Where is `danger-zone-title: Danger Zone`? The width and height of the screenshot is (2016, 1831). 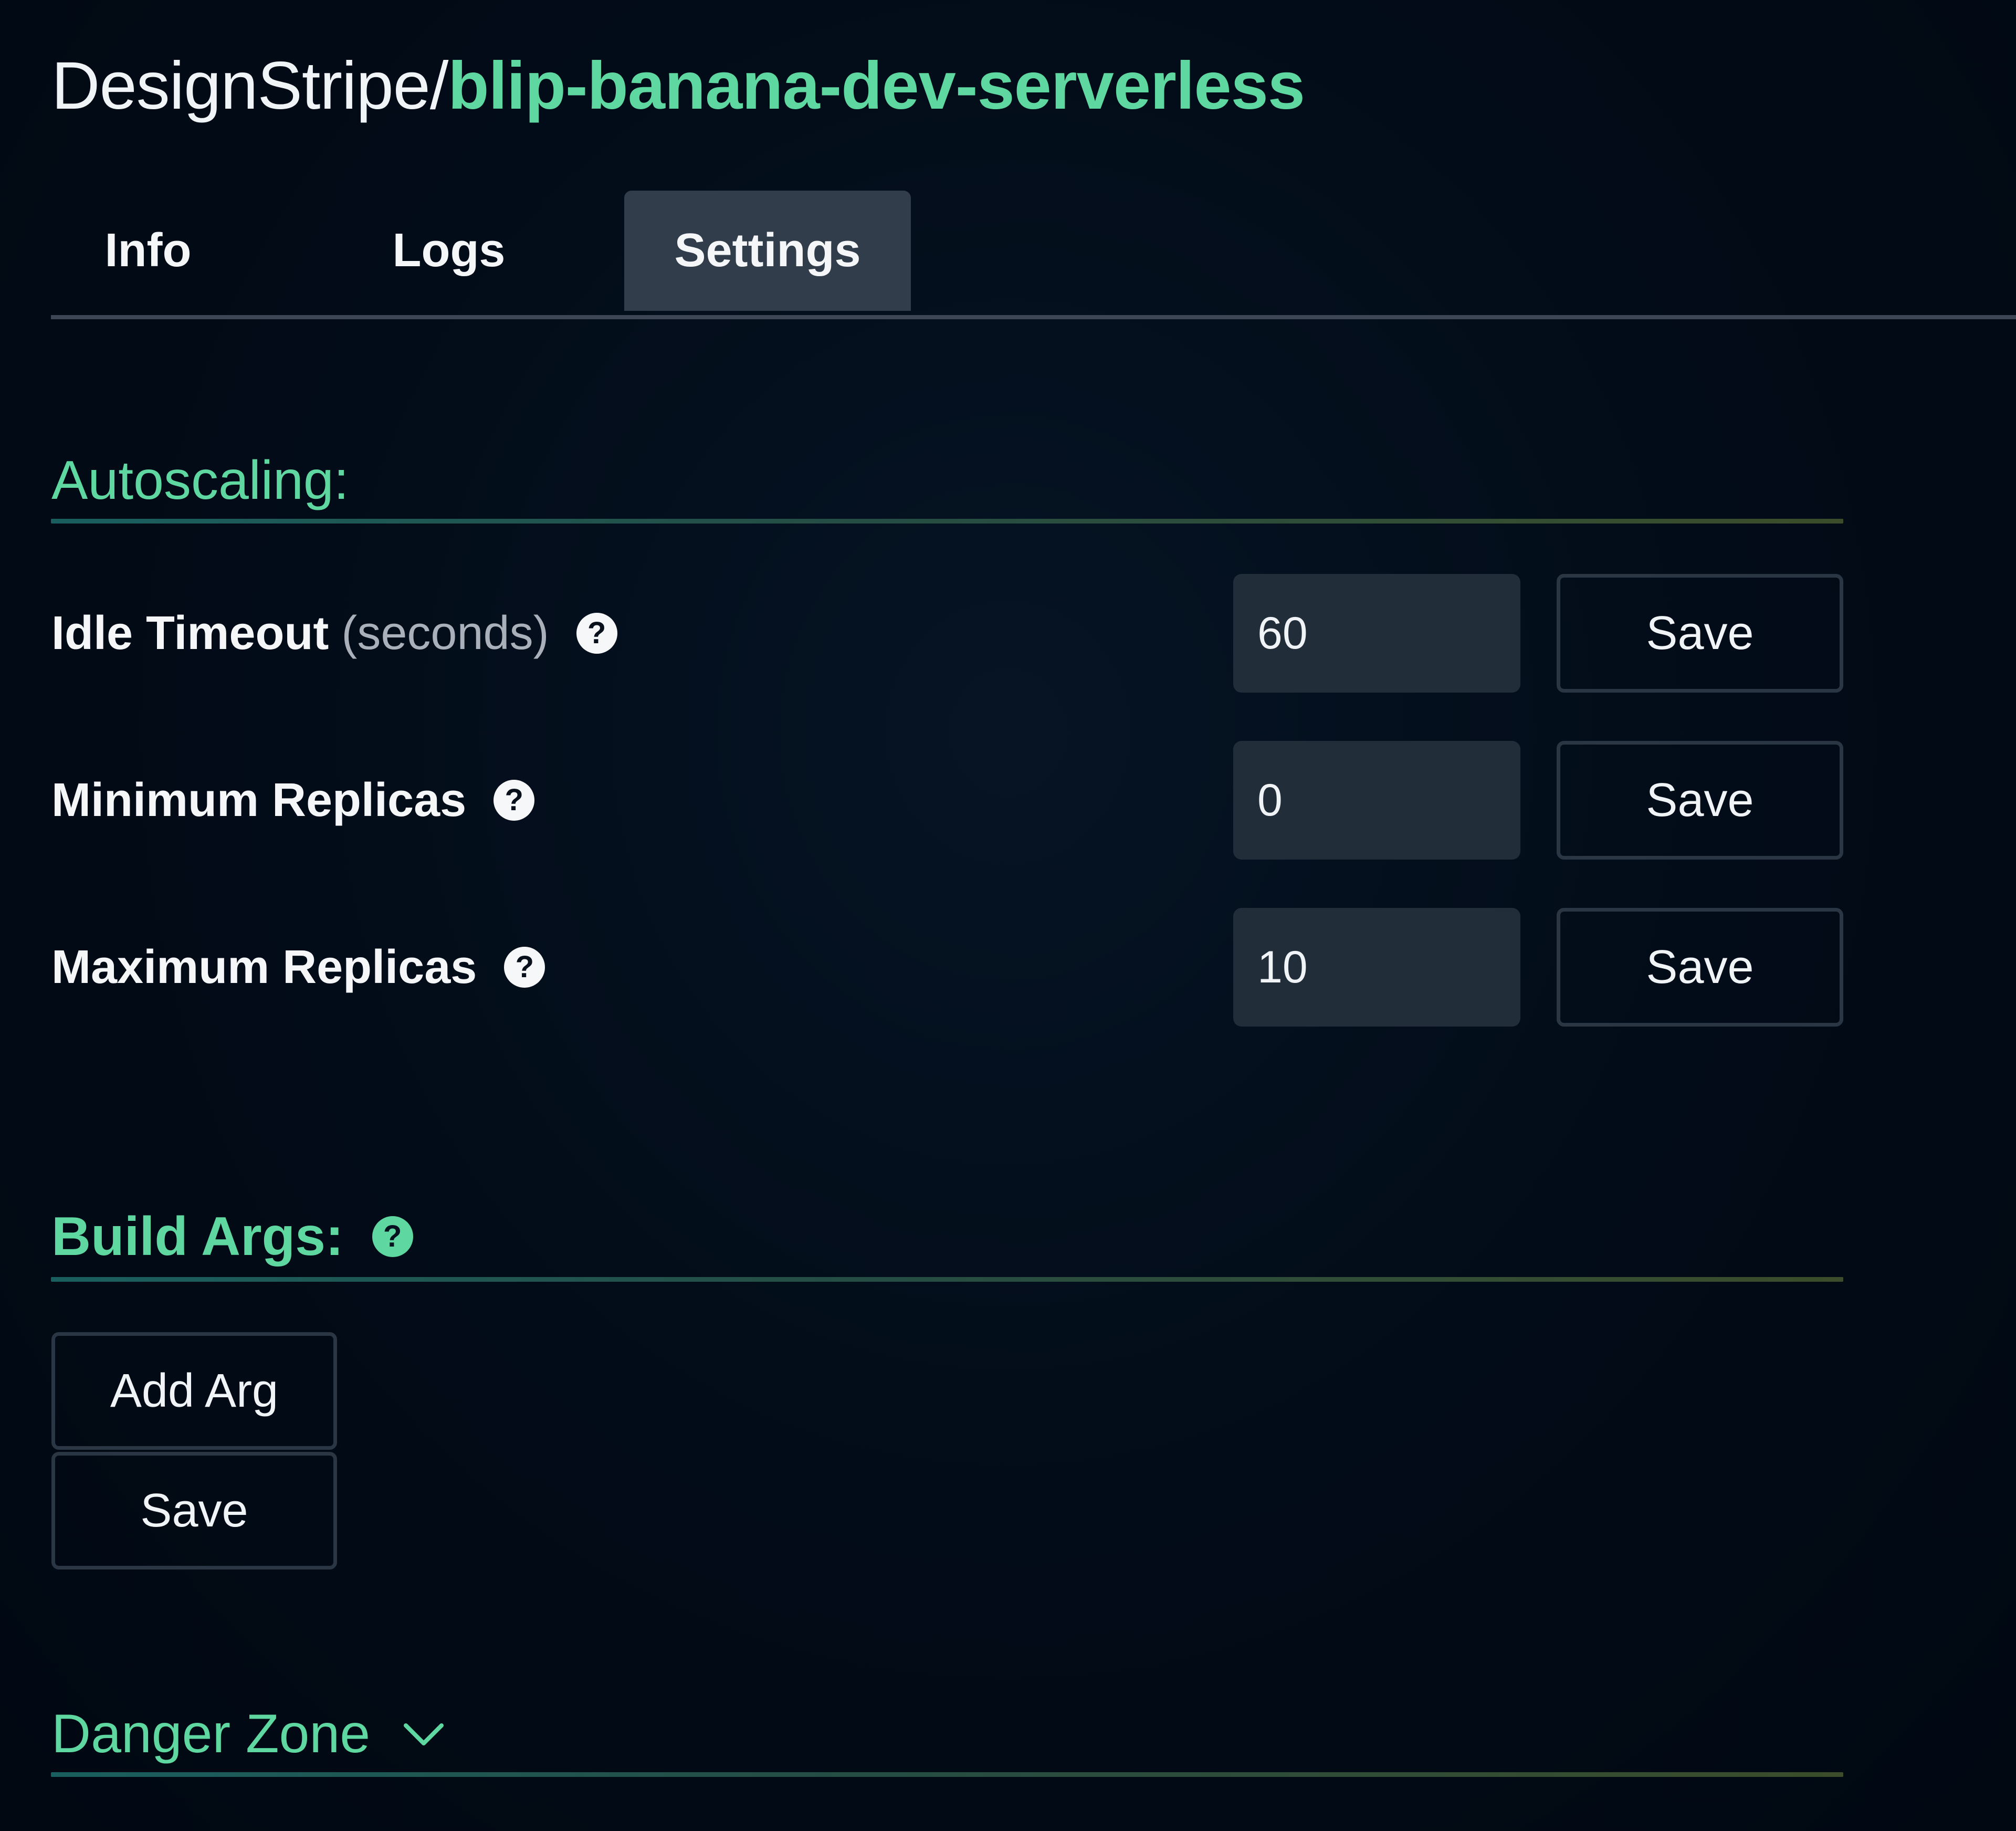
danger-zone-title: Danger Zone is located at coordinates (211, 1733).